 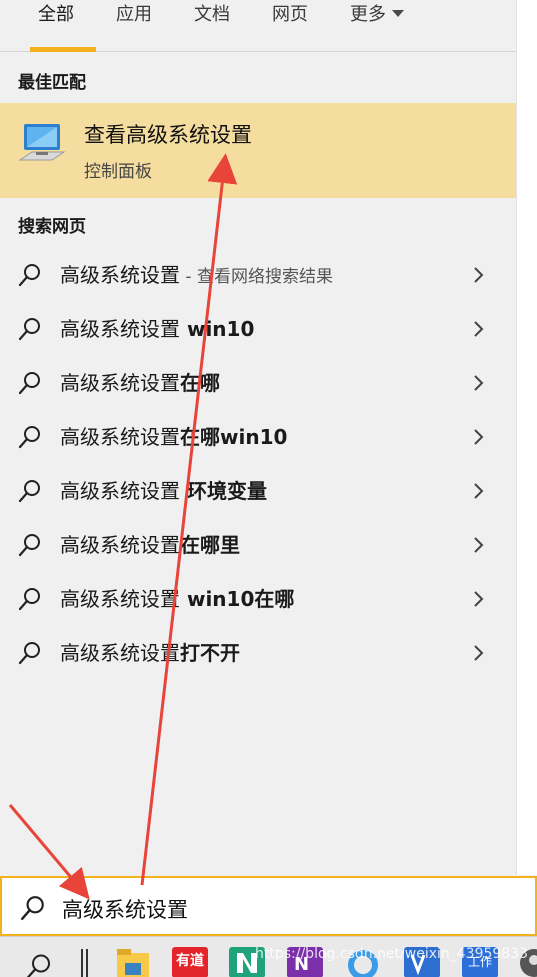 What do you see at coordinates (134, 26) in the screenshot?
I see `tab-apps: 应用` at bounding box center [134, 26].